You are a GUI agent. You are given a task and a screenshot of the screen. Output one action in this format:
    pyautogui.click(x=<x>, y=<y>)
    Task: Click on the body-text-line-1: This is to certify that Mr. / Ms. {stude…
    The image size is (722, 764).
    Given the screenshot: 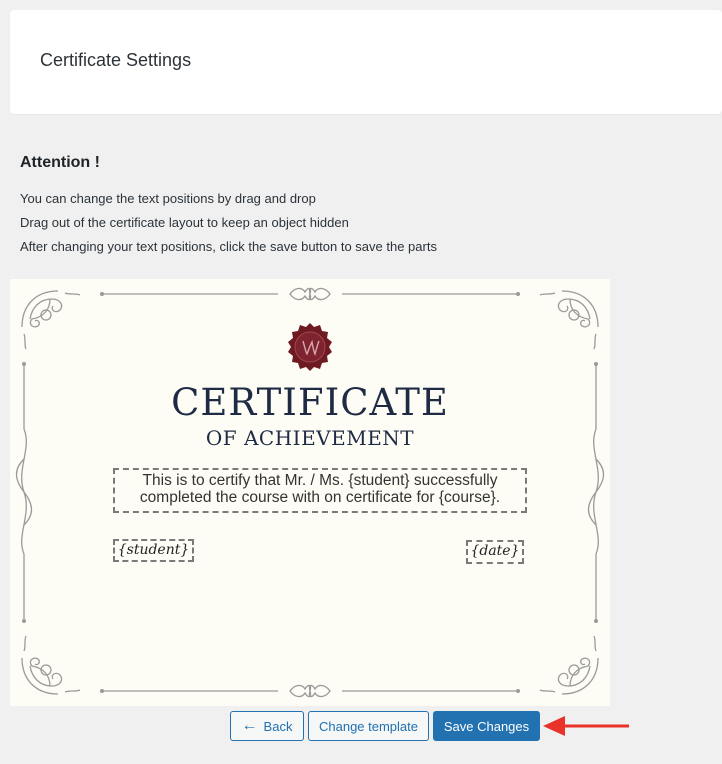 What is the action you would take?
    pyautogui.click(x=320, y=480)
    